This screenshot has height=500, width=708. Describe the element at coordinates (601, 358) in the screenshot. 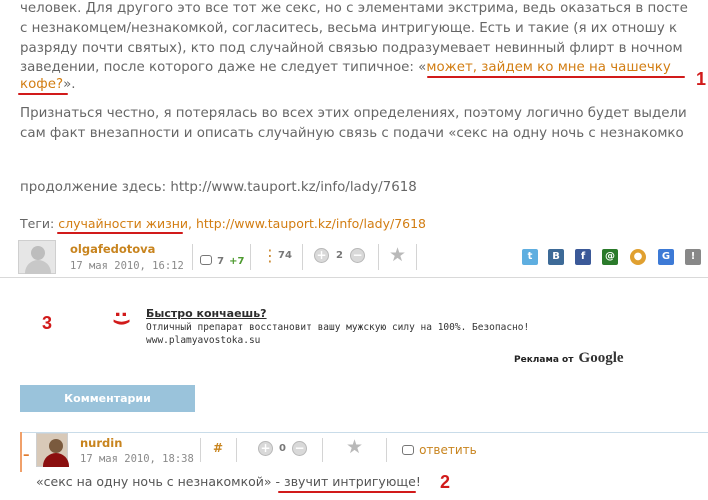

I see `google-logo: Google` at that location.